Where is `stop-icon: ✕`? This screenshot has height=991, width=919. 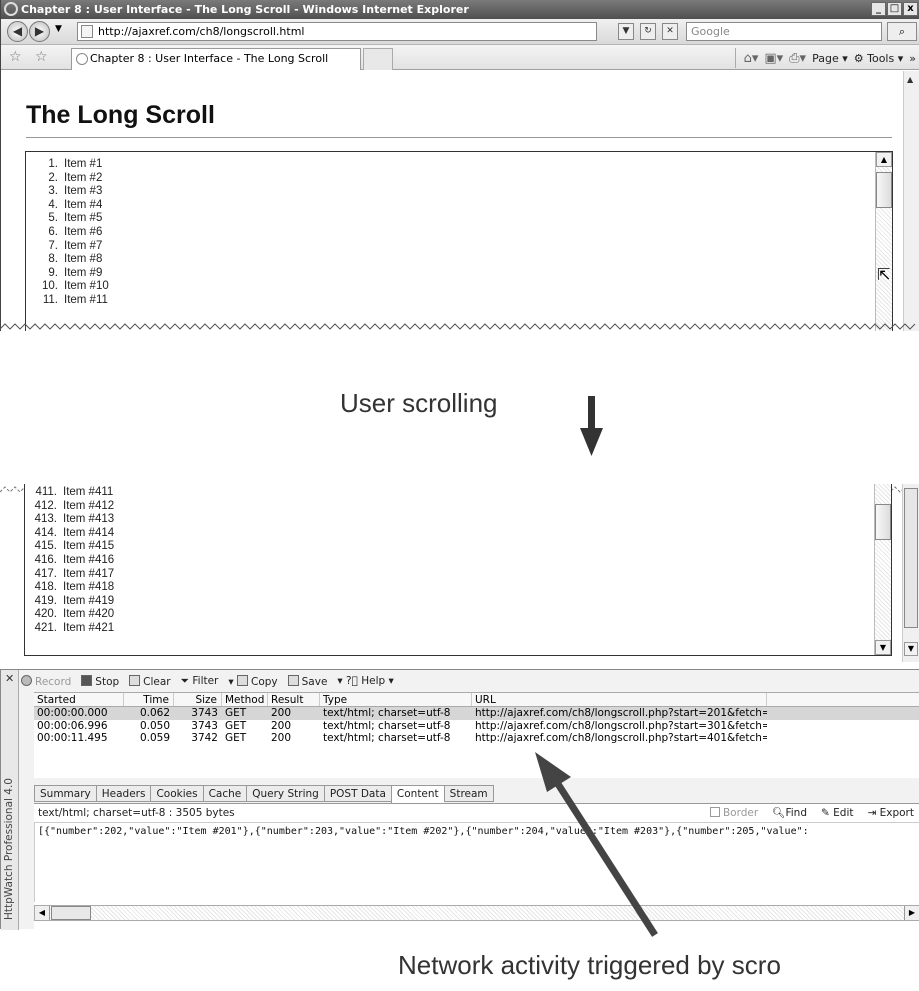 stop-icon: ✕ is located at coordinates (670, 31).